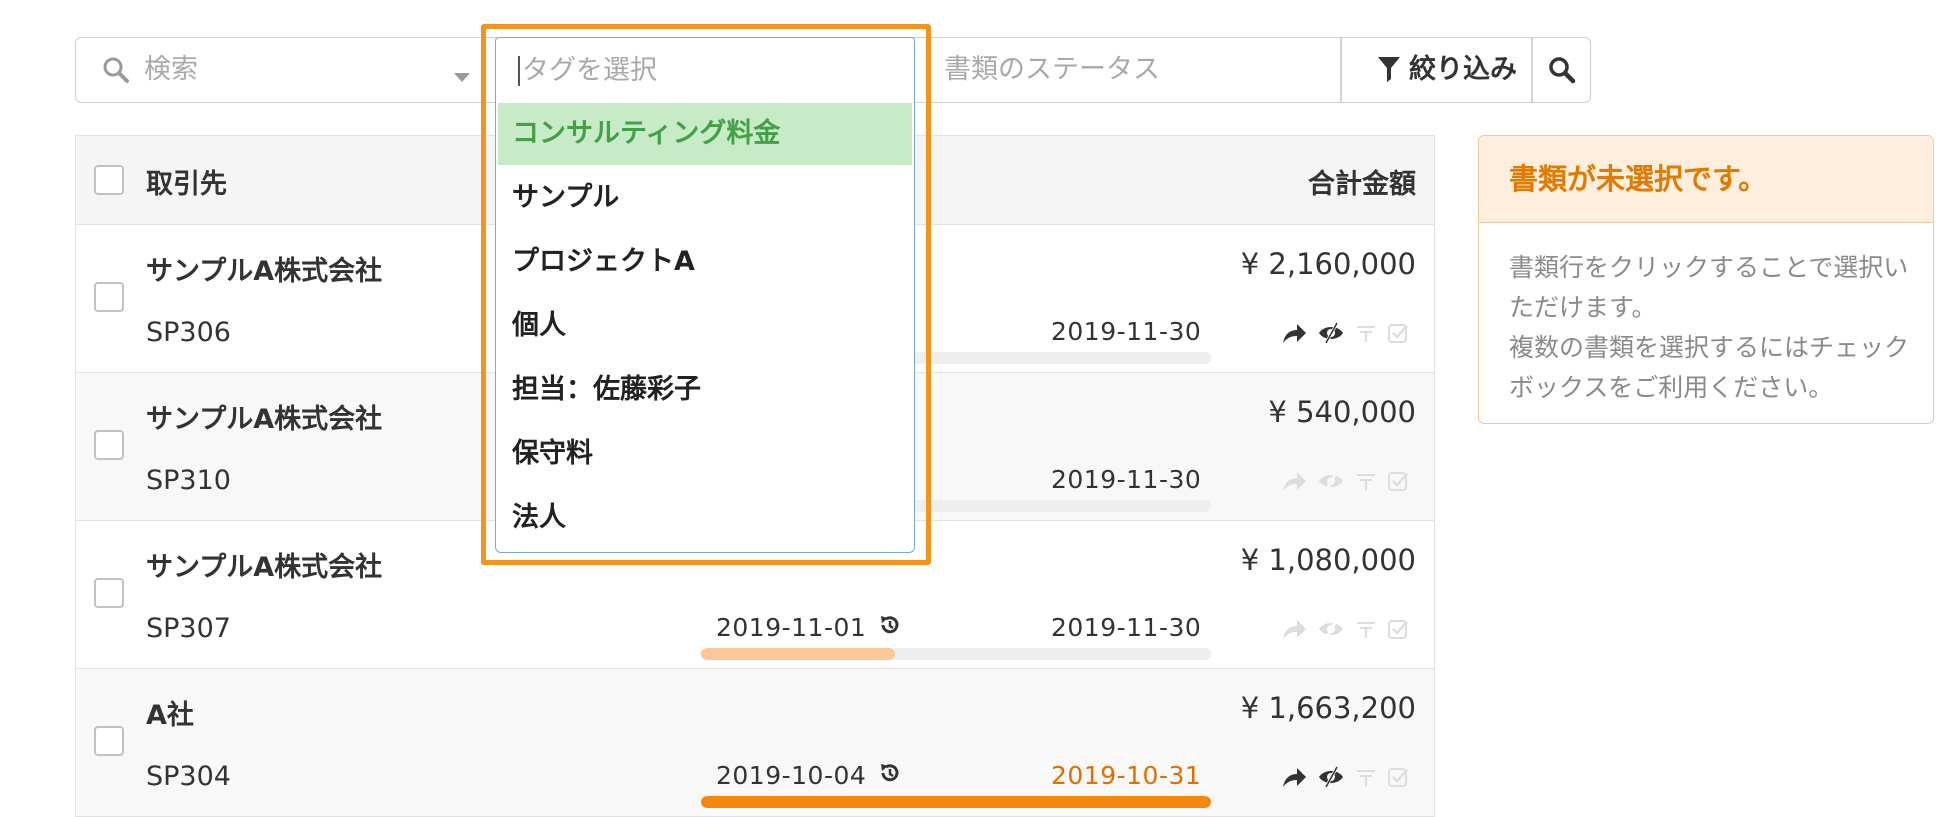 This screenshot has width=1944, height=817. Describe the element at coordinates (171, 69) in the screenshot. I see `search-input: 検索` at that location.